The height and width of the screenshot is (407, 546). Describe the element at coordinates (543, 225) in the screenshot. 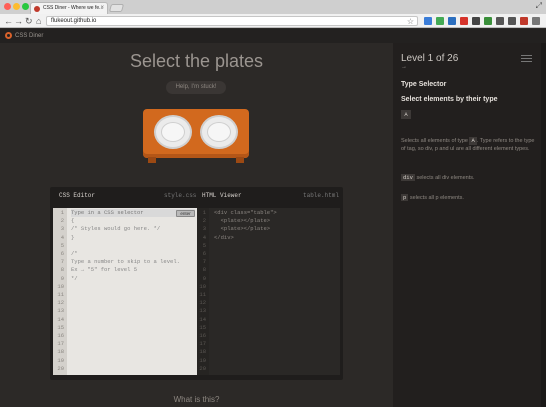

I see `page-scrollbar` at that location.